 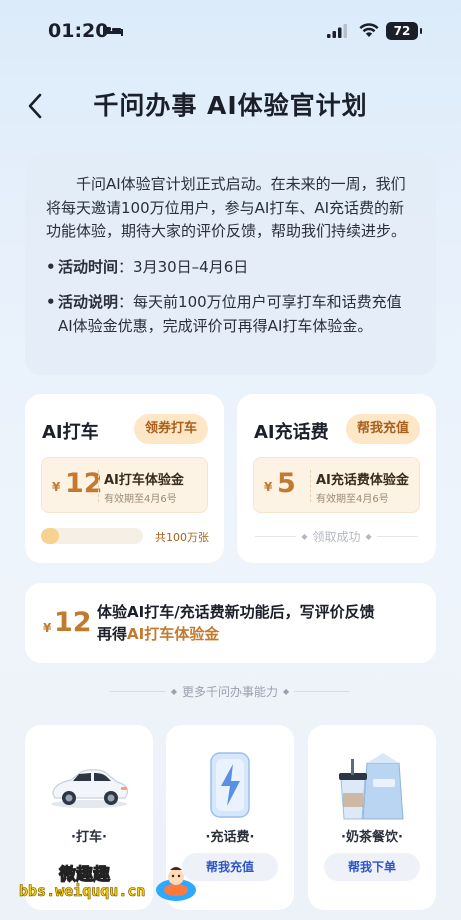 I want to click on reward-amount: 12, so click(x=73, y=622).